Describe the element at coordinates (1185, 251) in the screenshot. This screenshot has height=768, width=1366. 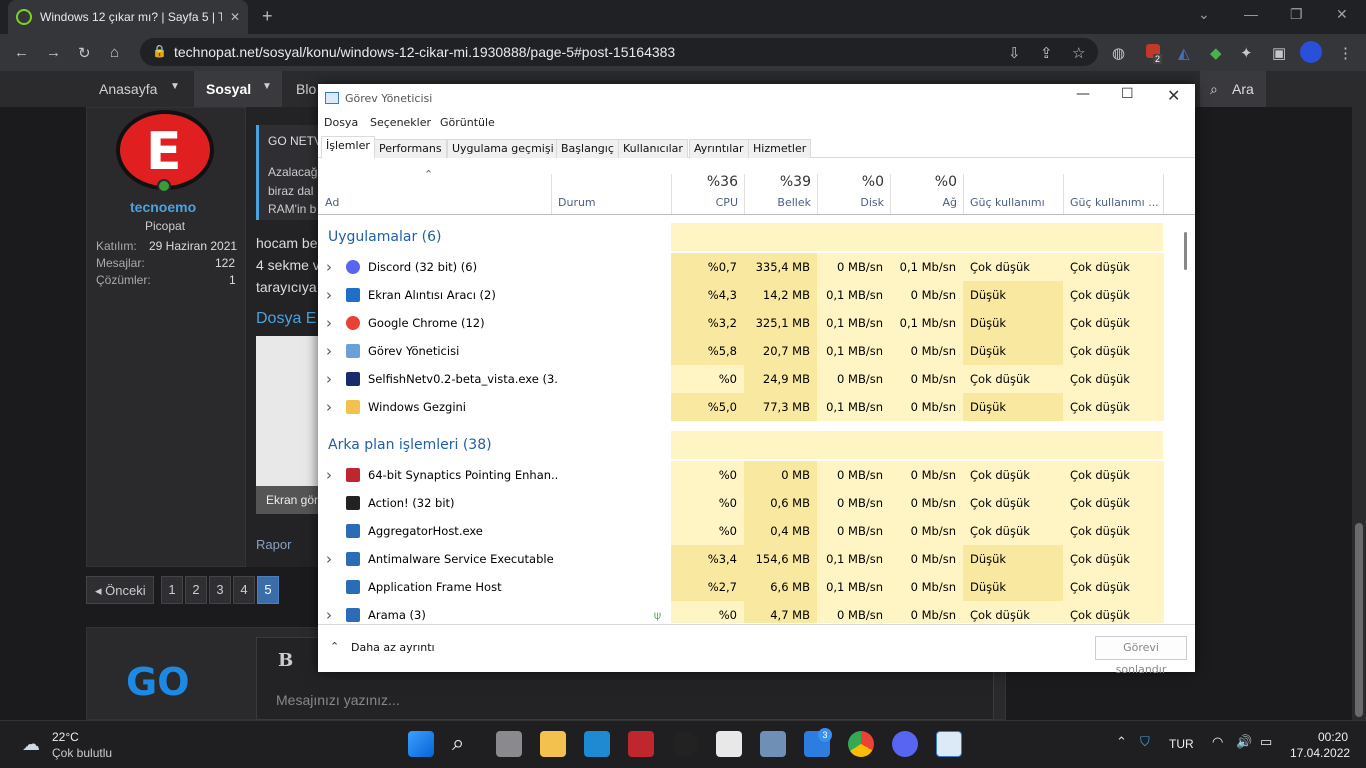
I see `list-scrollbar-thumb` at that location.